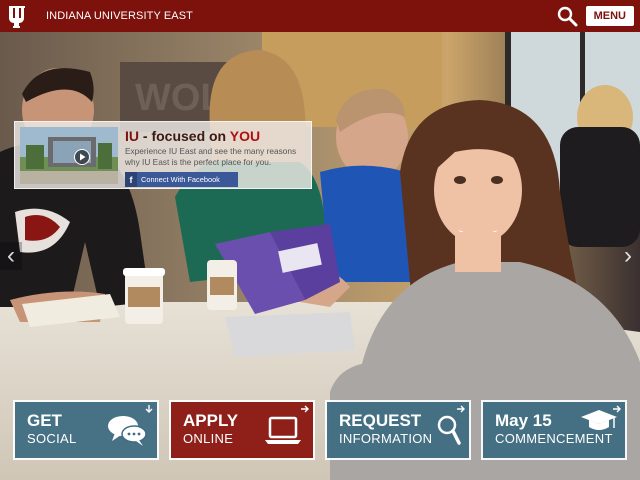 This screenshot has height=480, width=640. What do you see at coordinates (320, 16) in the screenshot?
I see `site-header: INDIANA UNIVERSITY EAST MENU` at bounding box center [320, 16].